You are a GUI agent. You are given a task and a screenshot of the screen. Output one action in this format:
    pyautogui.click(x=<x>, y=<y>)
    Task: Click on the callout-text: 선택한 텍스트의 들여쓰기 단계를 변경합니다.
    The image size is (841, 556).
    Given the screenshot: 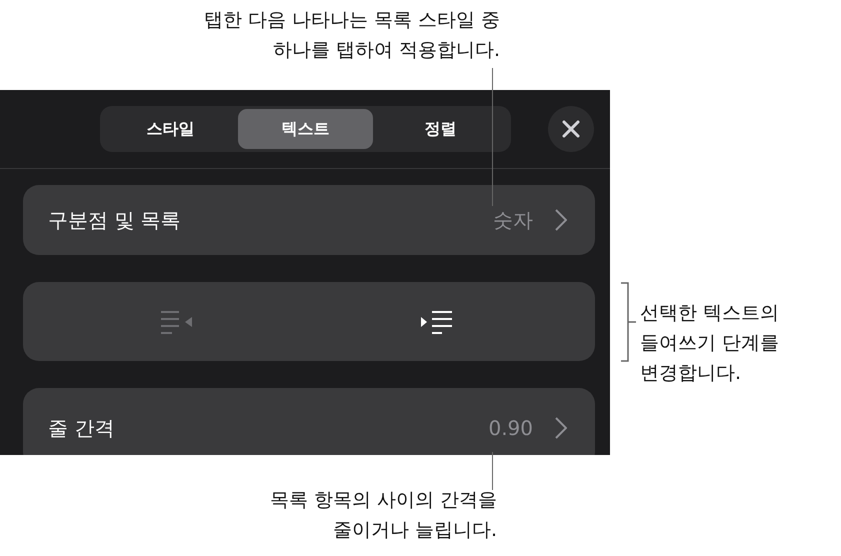 What is the action you would take?
    pyautogui.click(x=710, y=343)
    